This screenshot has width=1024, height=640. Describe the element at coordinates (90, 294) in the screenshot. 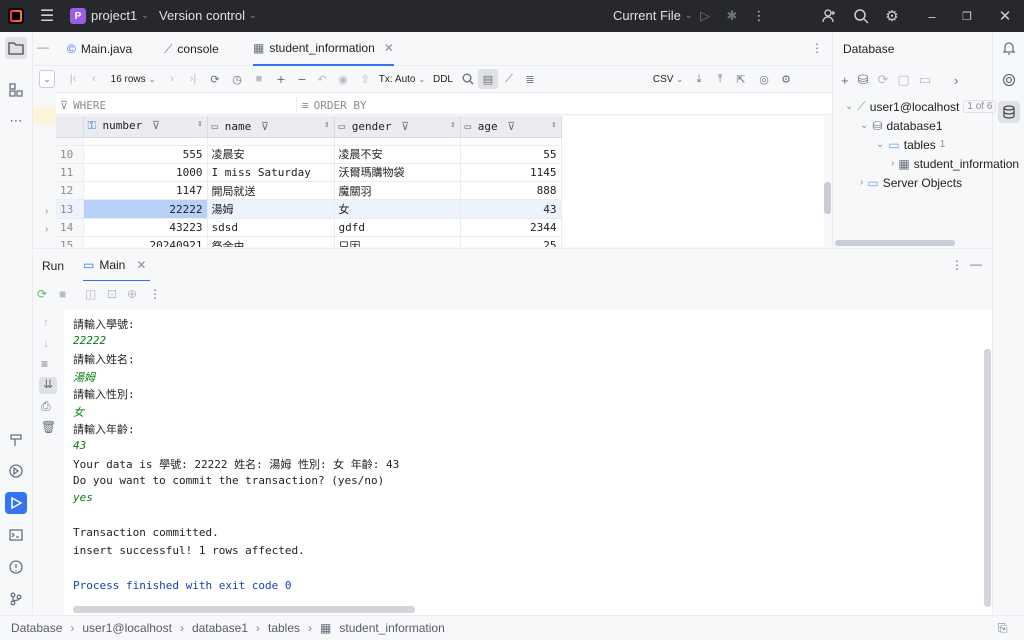

I see `screenshot-icon: ◫` at that location.